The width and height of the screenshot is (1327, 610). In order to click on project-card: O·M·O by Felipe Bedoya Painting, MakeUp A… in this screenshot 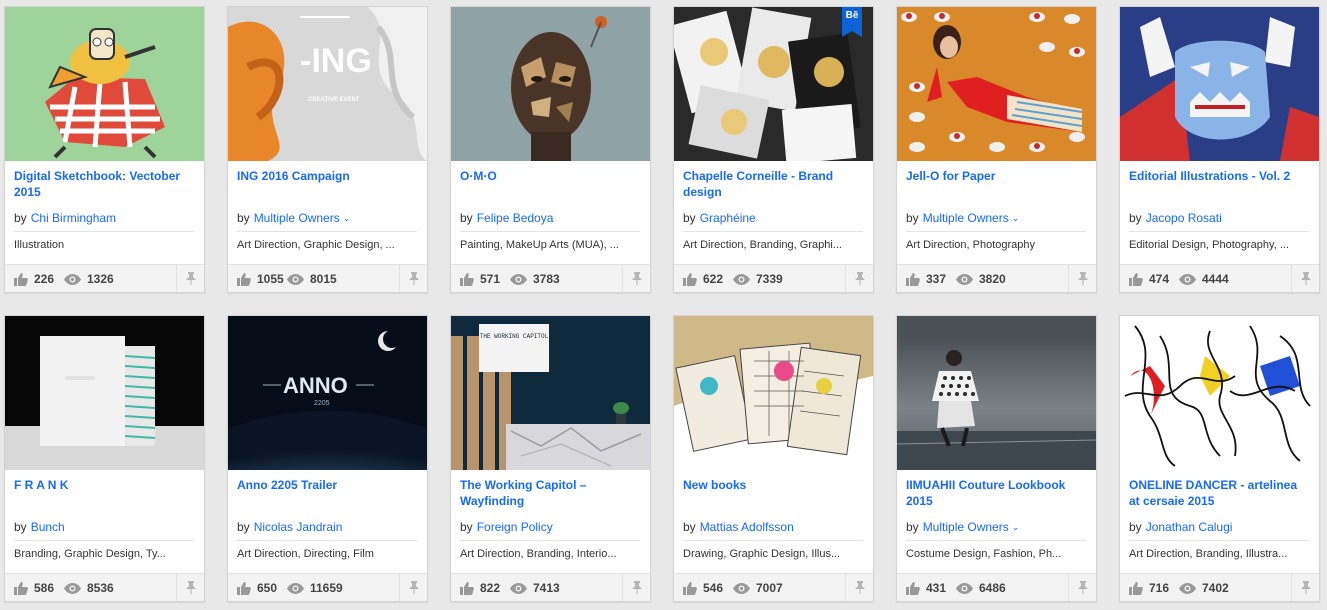, I will do `click(550, 149)`.